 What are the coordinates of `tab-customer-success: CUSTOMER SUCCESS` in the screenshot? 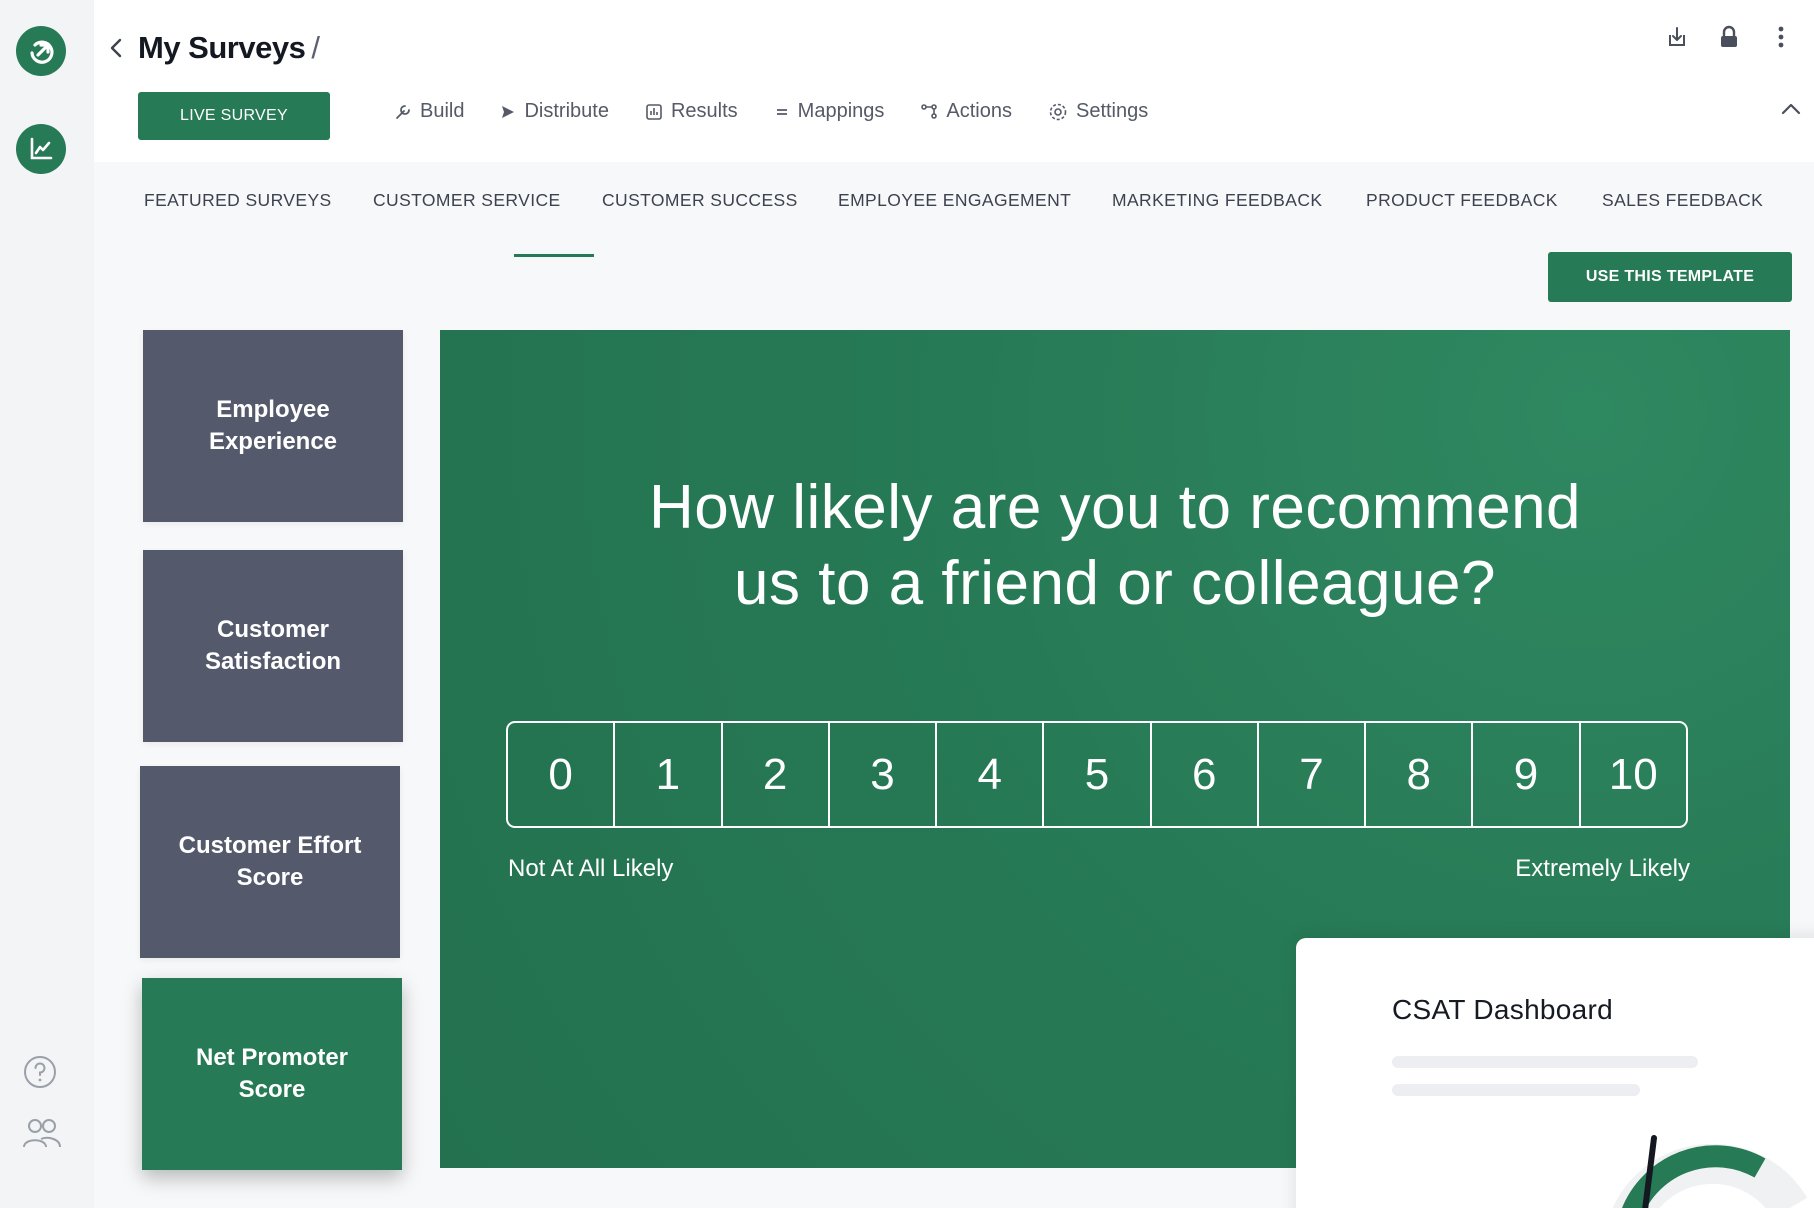 It's located at (700, 200).